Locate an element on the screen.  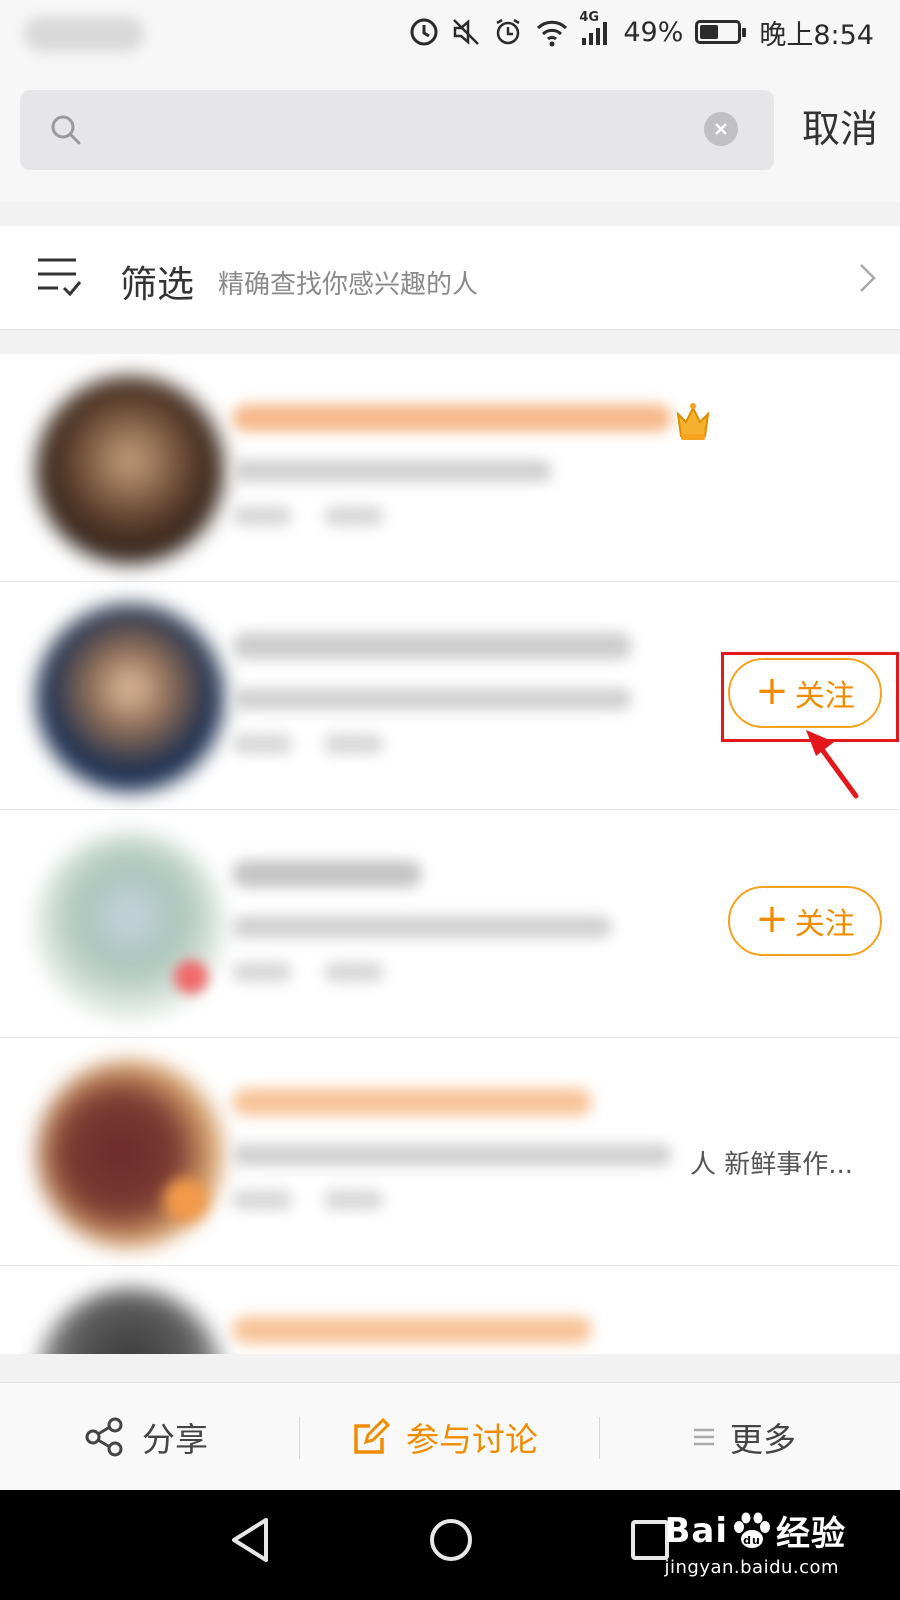
battery-percent: 49% is located at coordinates (653, 32).